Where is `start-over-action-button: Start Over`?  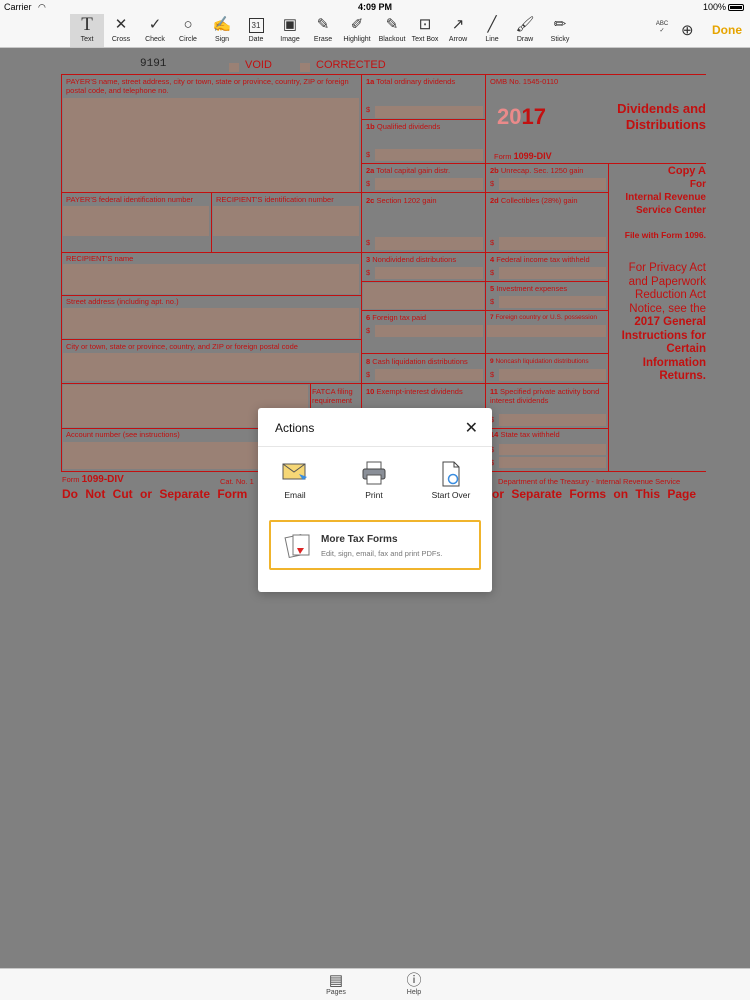 start-over-action-button: Start Over is located at coordinates (451, 480).